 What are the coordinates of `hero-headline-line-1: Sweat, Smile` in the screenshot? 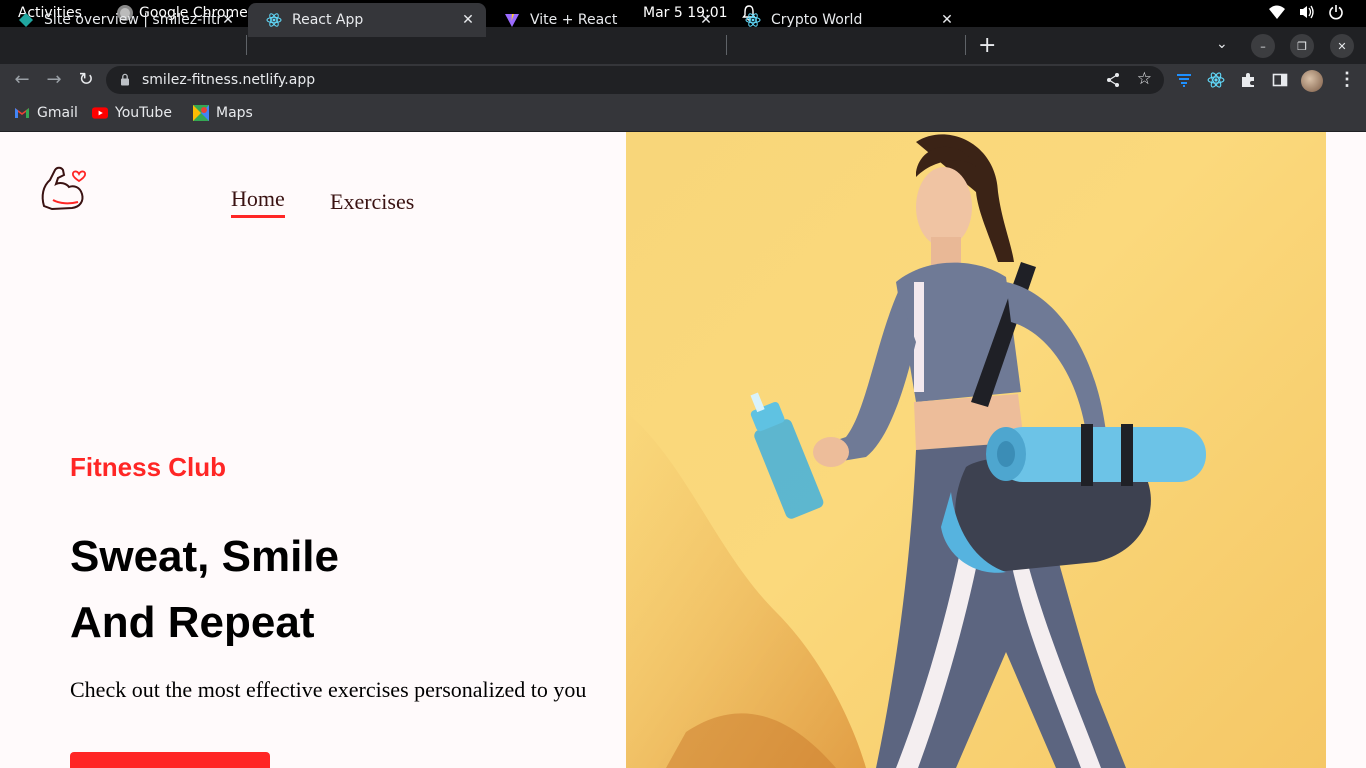 It's located at (205, 556).